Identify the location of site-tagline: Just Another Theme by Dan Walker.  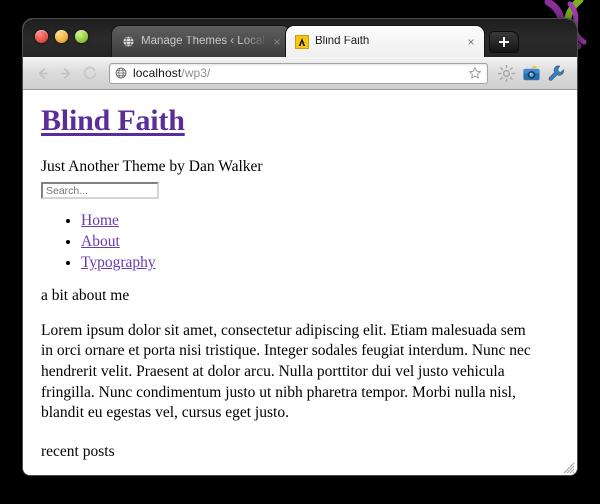
(152, 166).